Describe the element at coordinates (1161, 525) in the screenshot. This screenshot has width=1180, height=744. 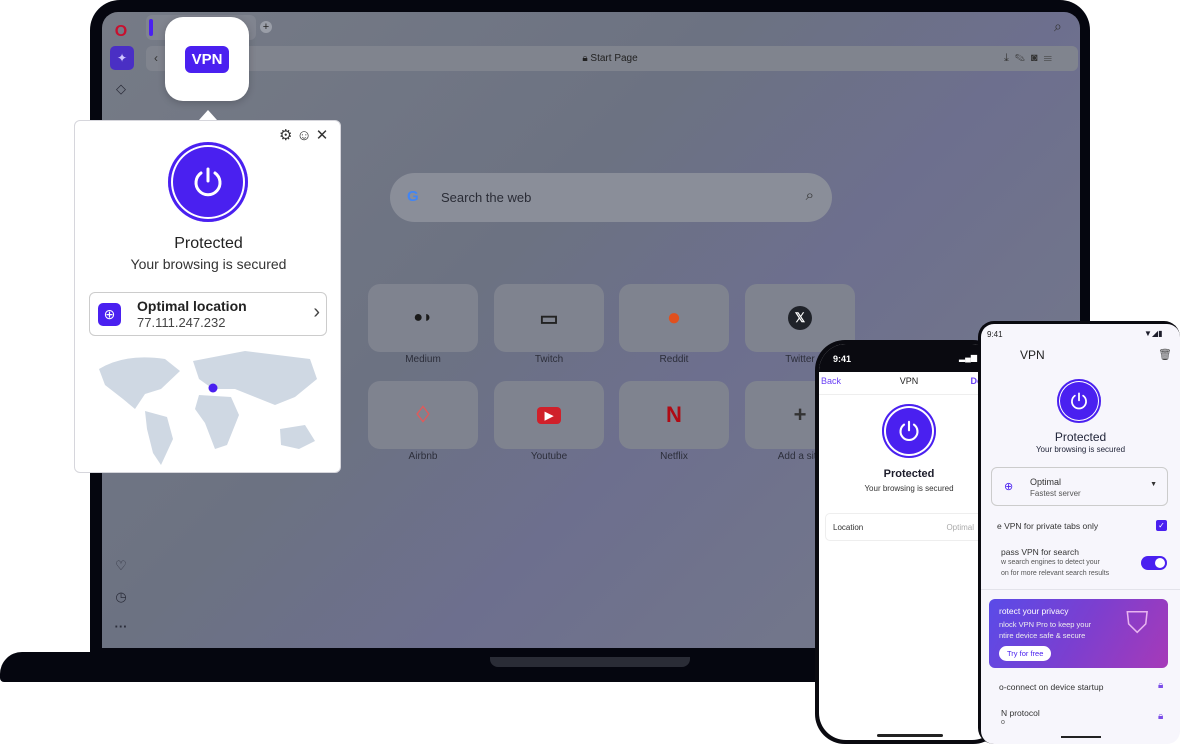
I see `private-tabs-checkbox: ✓` at that location.